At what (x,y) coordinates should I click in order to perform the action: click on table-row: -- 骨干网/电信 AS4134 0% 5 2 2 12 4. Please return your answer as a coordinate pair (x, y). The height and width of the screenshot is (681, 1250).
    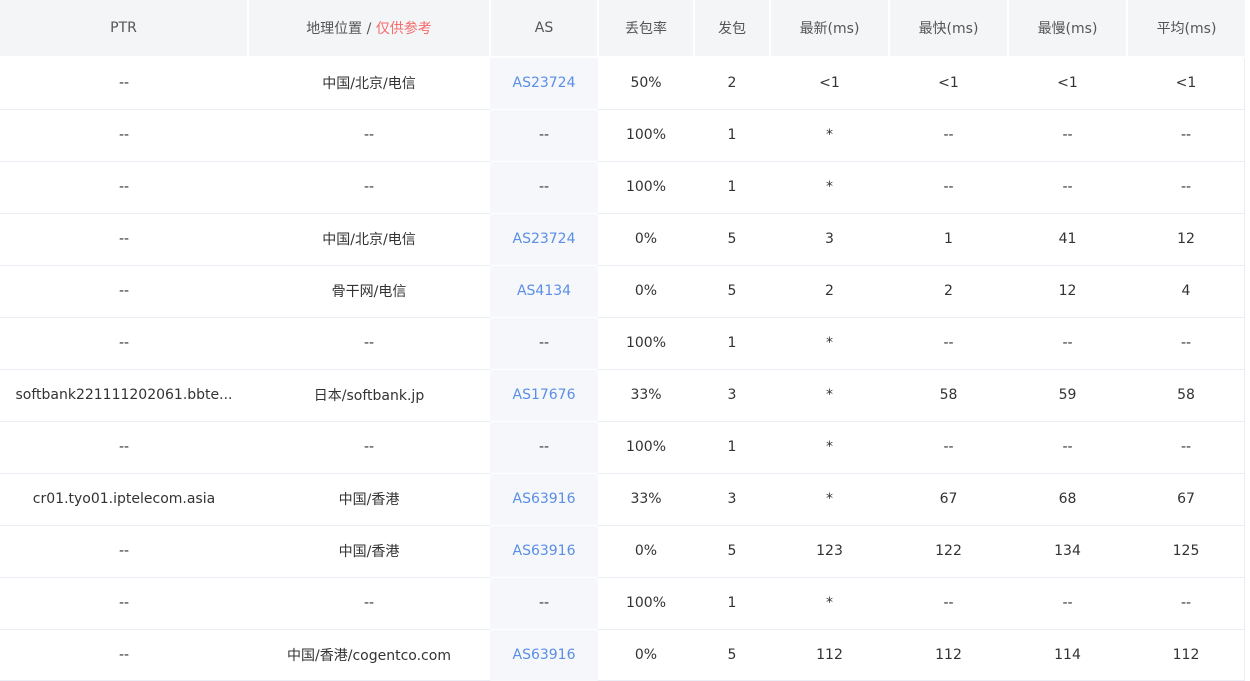
    Looking at the image, I should click on (622, 291).